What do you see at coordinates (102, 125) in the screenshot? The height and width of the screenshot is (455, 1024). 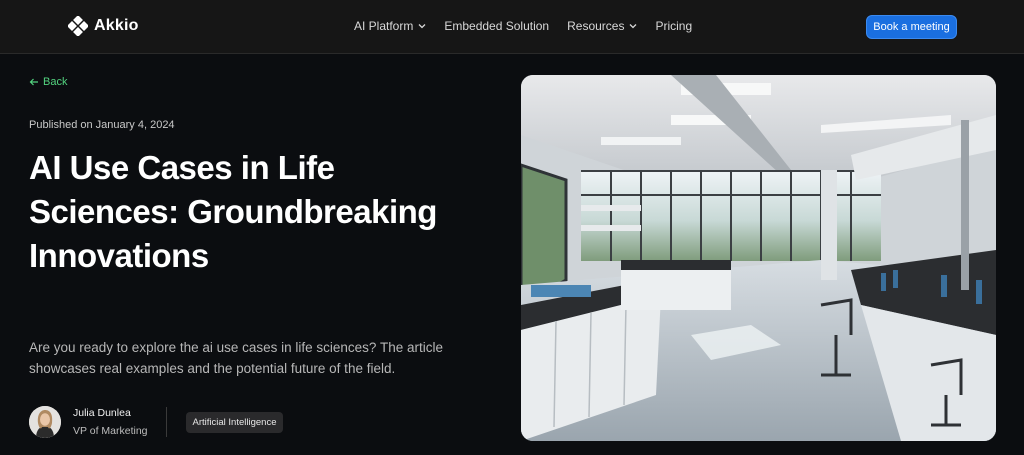 I see `published-date: Published on January 4, 2024` at bounding box center [102, 125].